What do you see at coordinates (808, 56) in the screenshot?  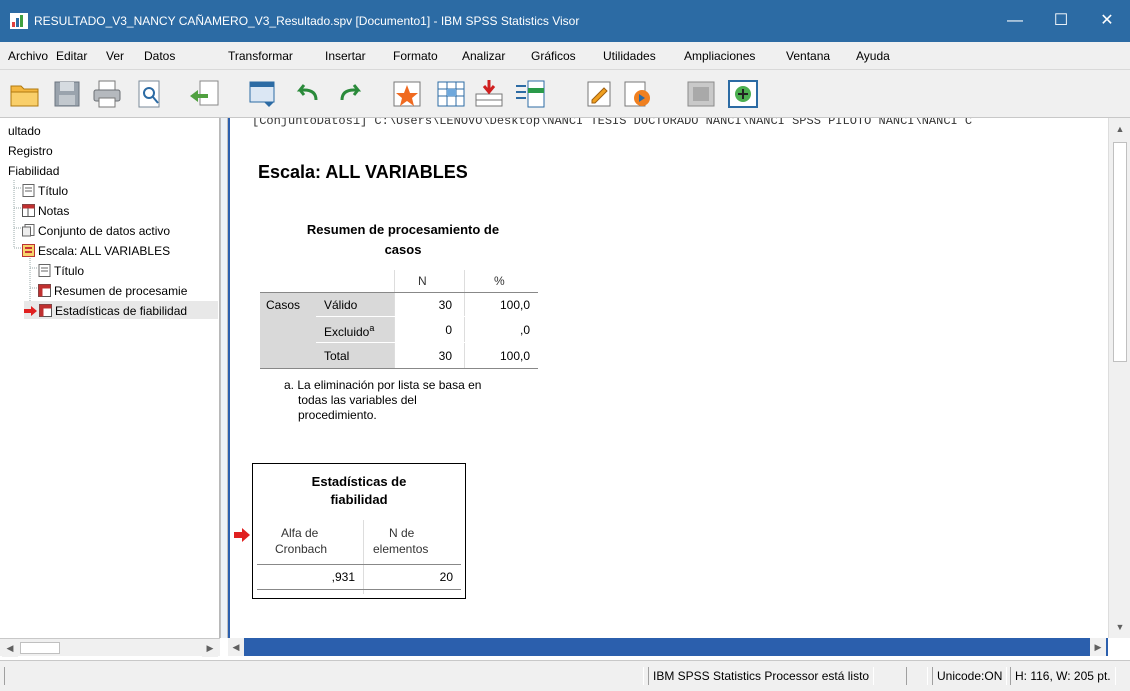 I see `menu-ventana: Ventana` at bounding box center [808, 56].